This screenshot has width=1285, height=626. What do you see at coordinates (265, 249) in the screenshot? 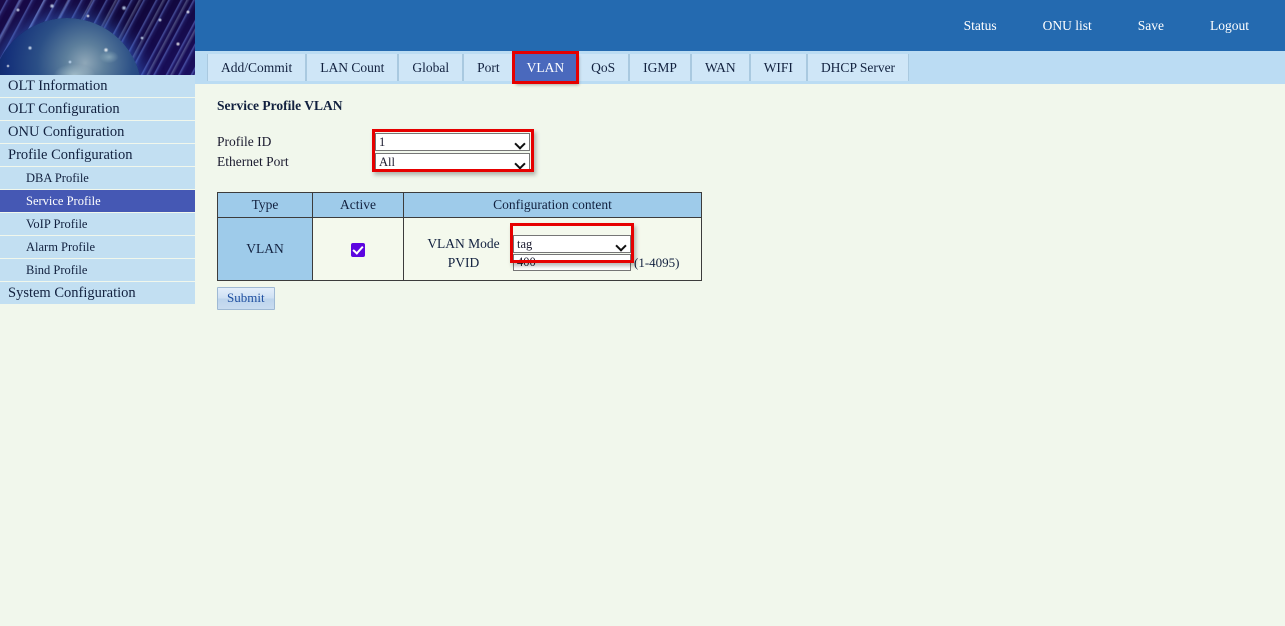
I see `cell-type-vlan: VLAN` at bounding box center [265, 249].